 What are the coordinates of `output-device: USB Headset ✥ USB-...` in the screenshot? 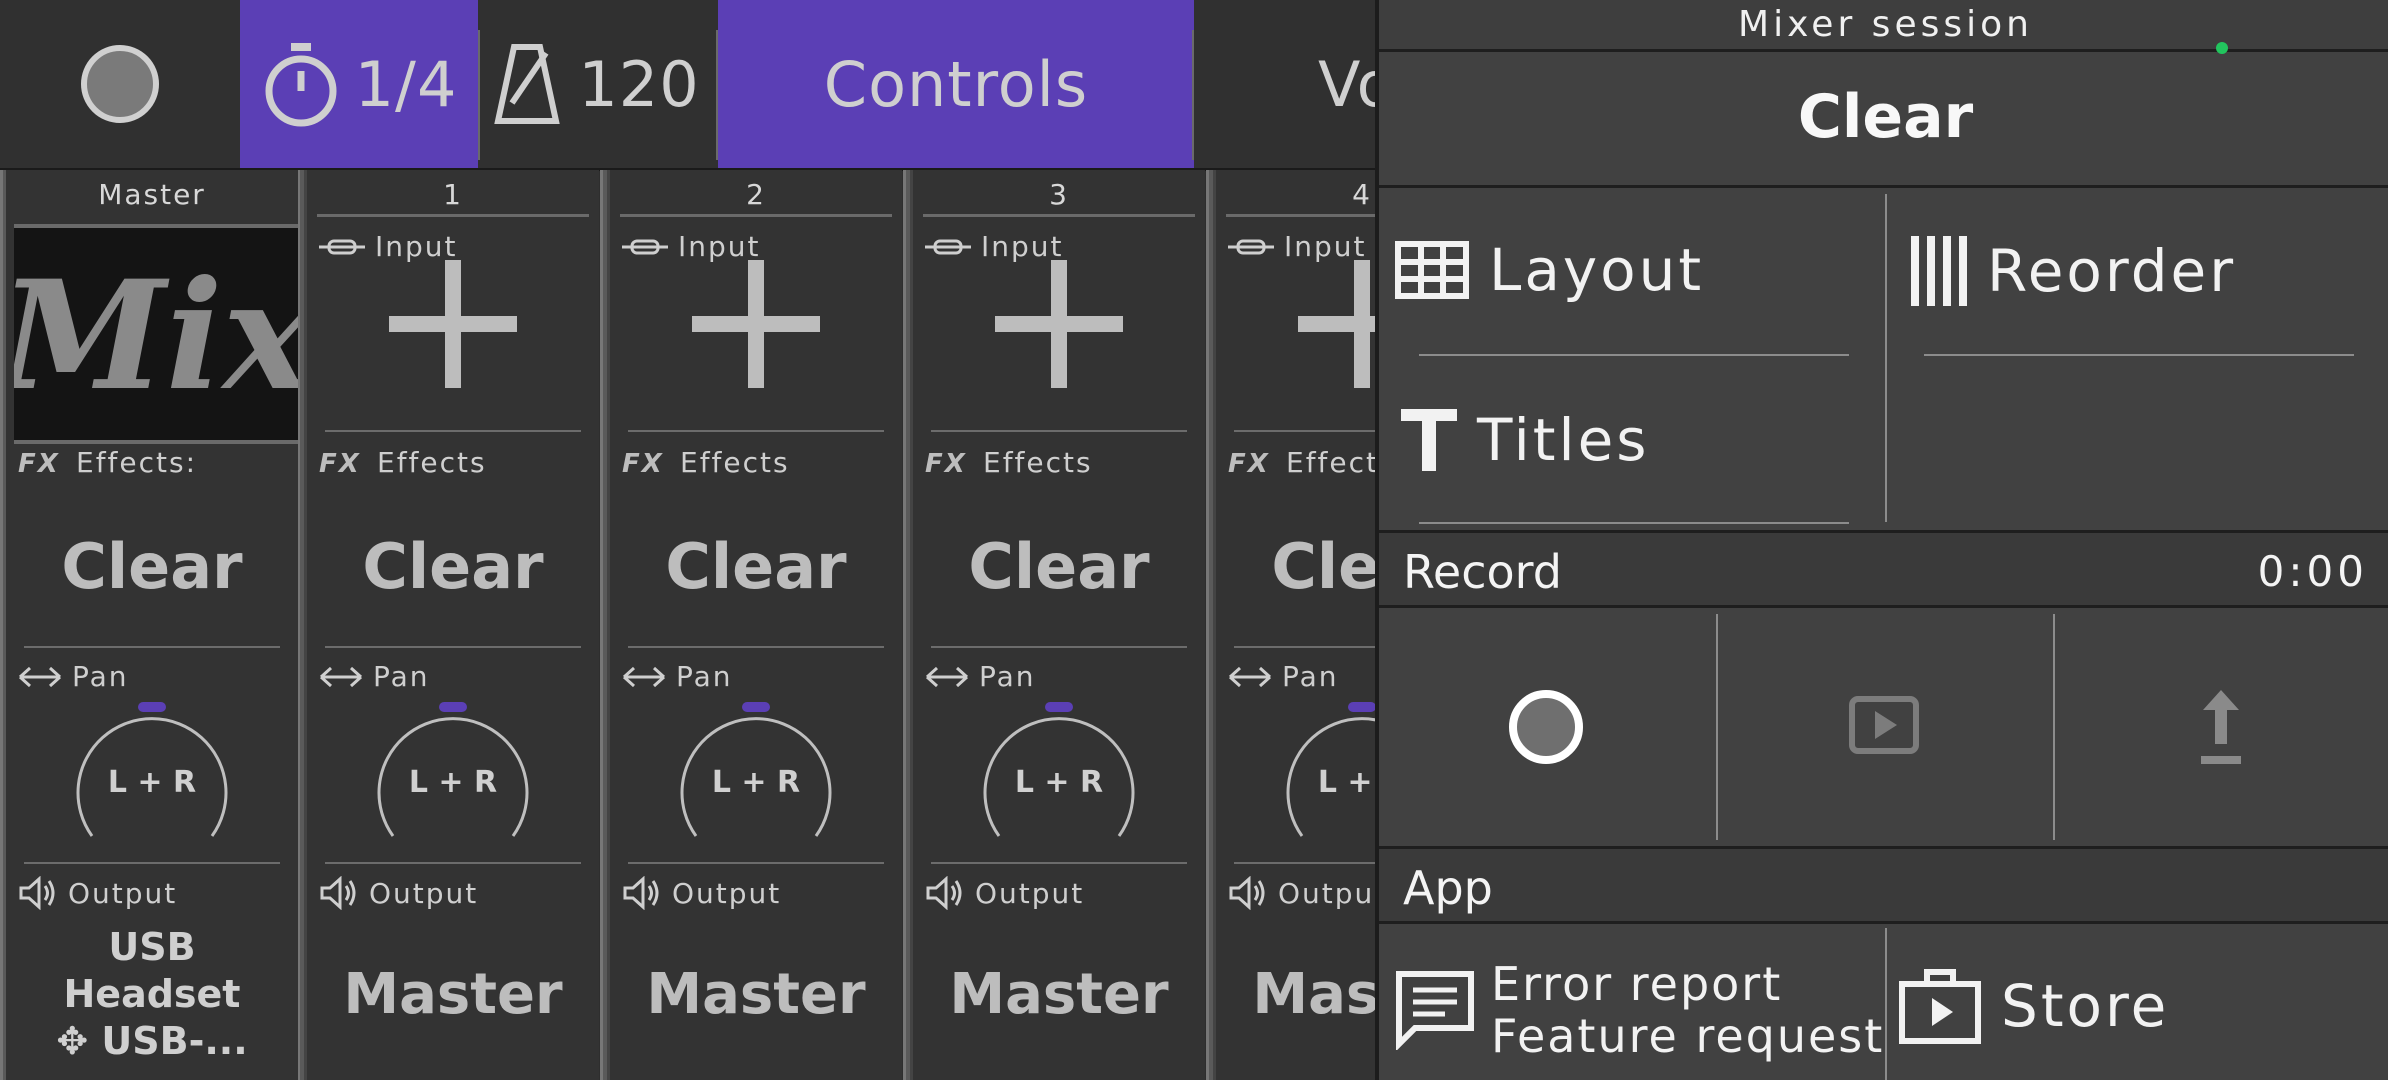 It's located at (152, 994).